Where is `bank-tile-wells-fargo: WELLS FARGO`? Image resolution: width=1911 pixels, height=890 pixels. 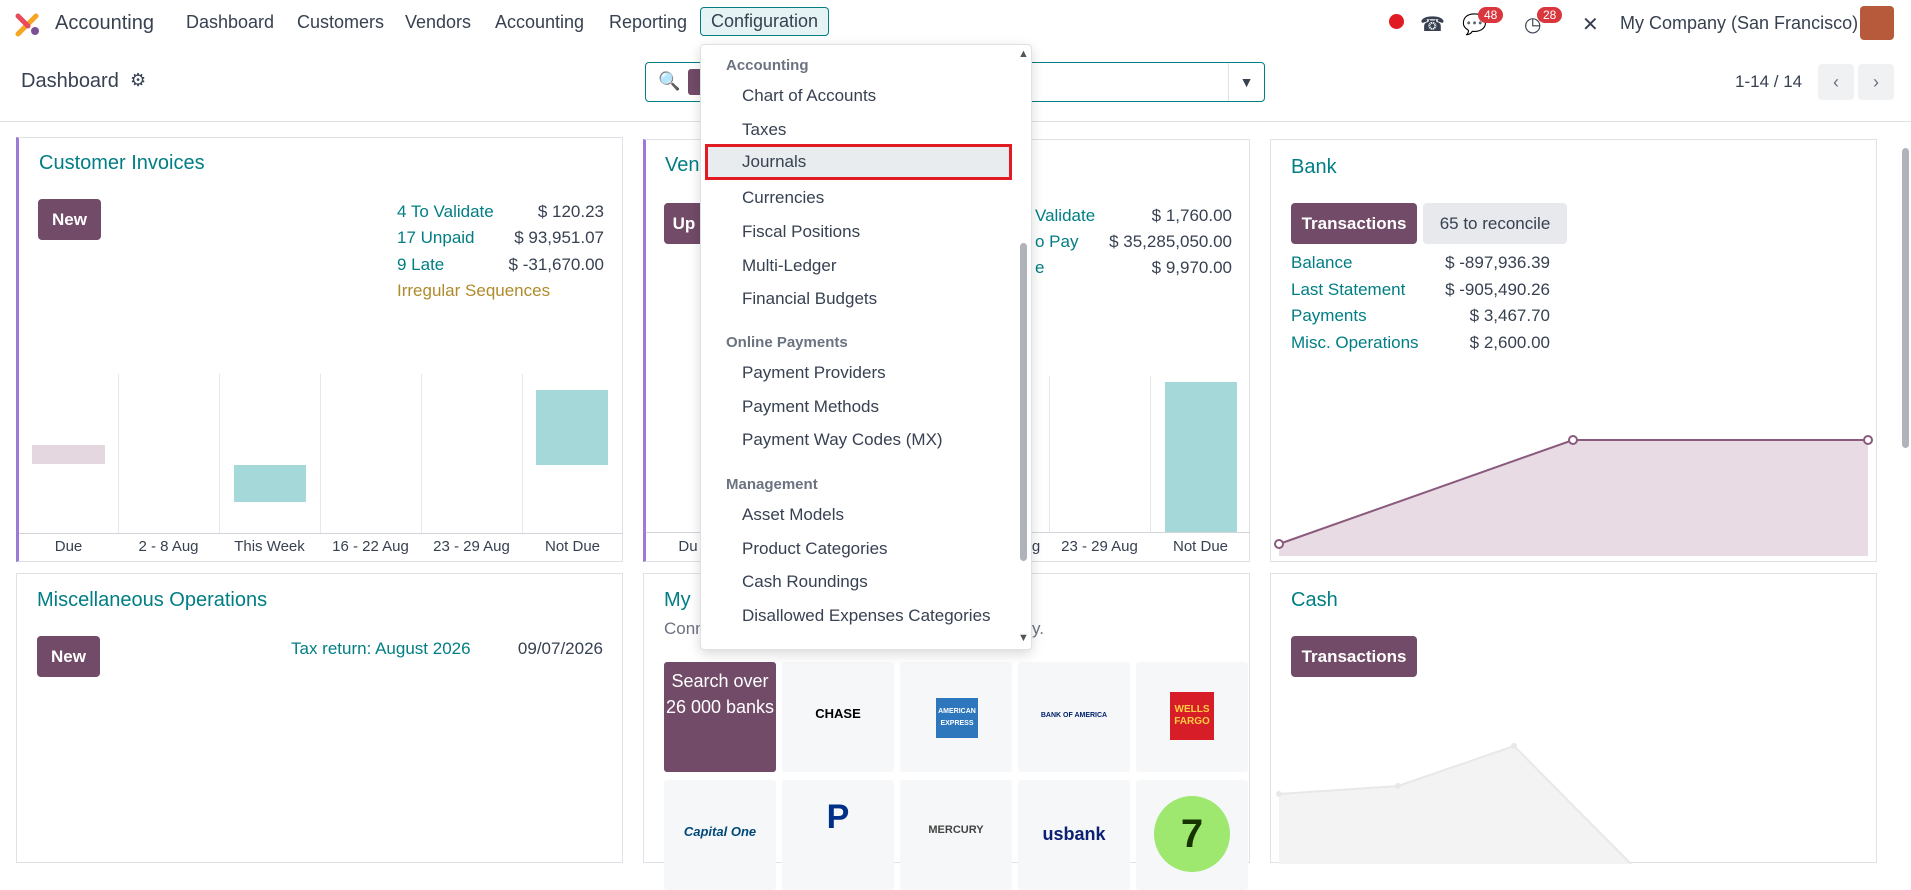 bank-tile-wells-fargo: WELLS FARGO is located at coordinates (1192, 717).